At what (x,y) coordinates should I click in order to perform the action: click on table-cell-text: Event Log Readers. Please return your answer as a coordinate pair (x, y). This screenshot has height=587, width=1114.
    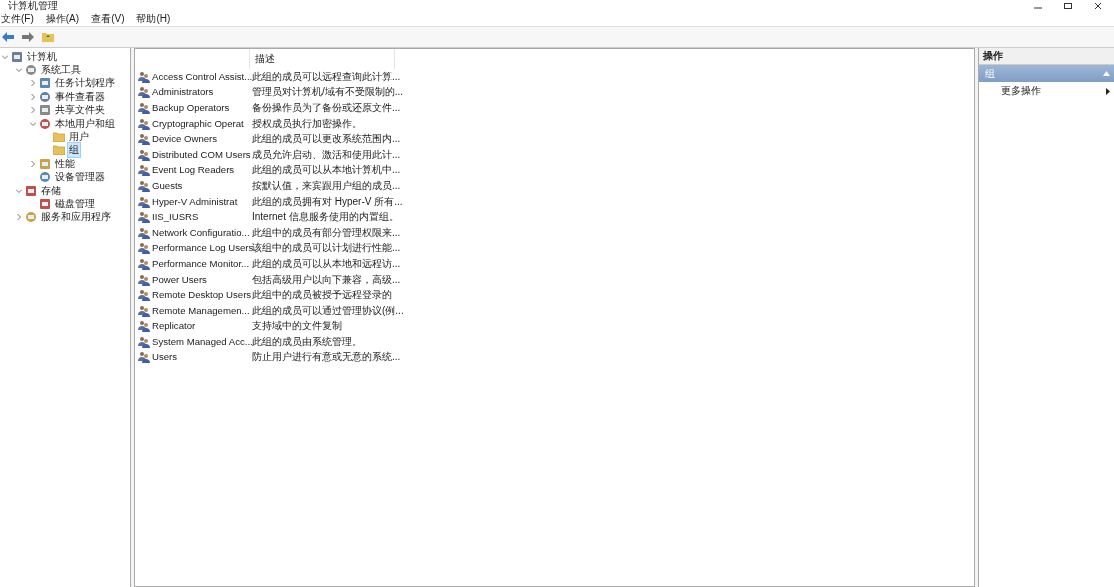
    Looking at the image, I should click on (194, 170).